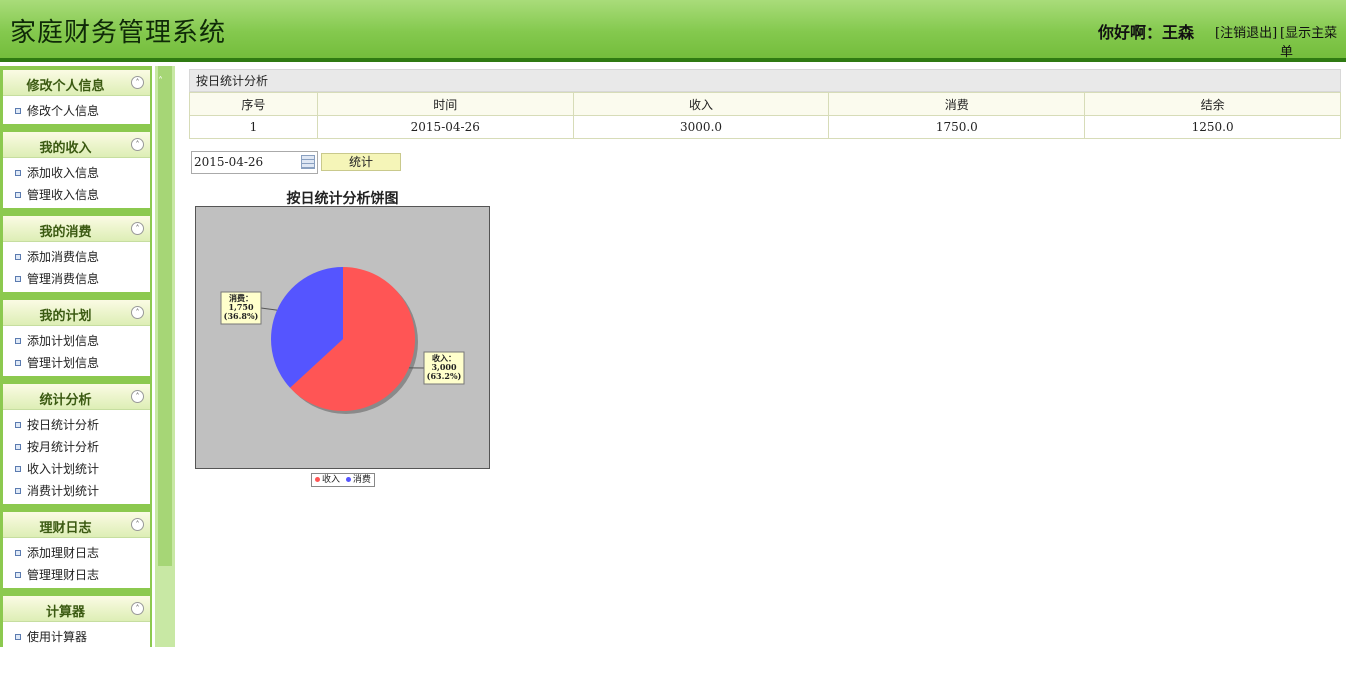  Describe the element at coordinates (63, 195) in the screenshot. I see `menu-item-label: 管理收入信息` at that location.